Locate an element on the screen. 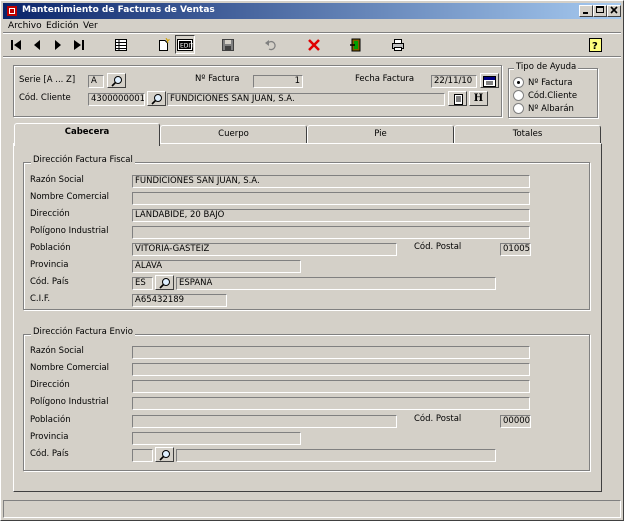  maximize-button is located at coordinates (600, 11).